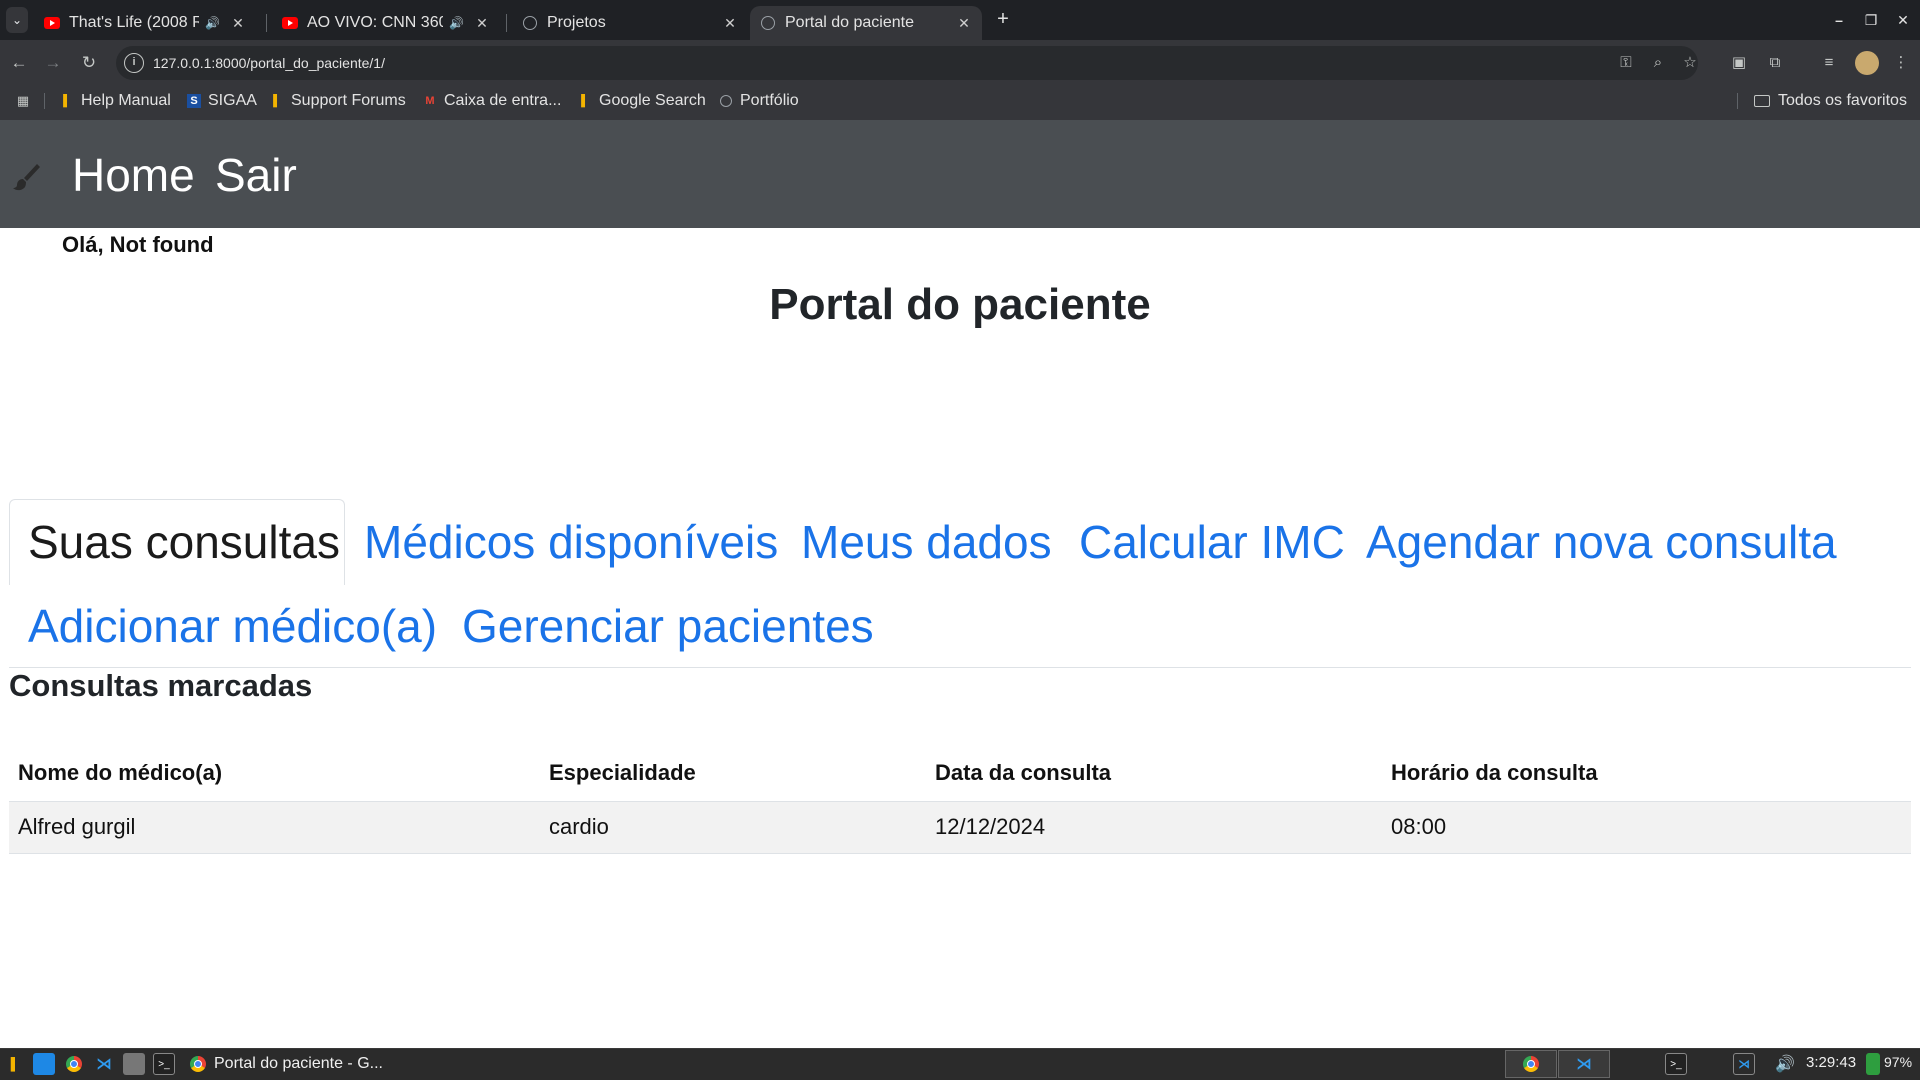 This screenshot has width=1920, height=1080. I want to click on tab-gerenciar-pacientes: Gerenciar pacientes, so click(668, 626).